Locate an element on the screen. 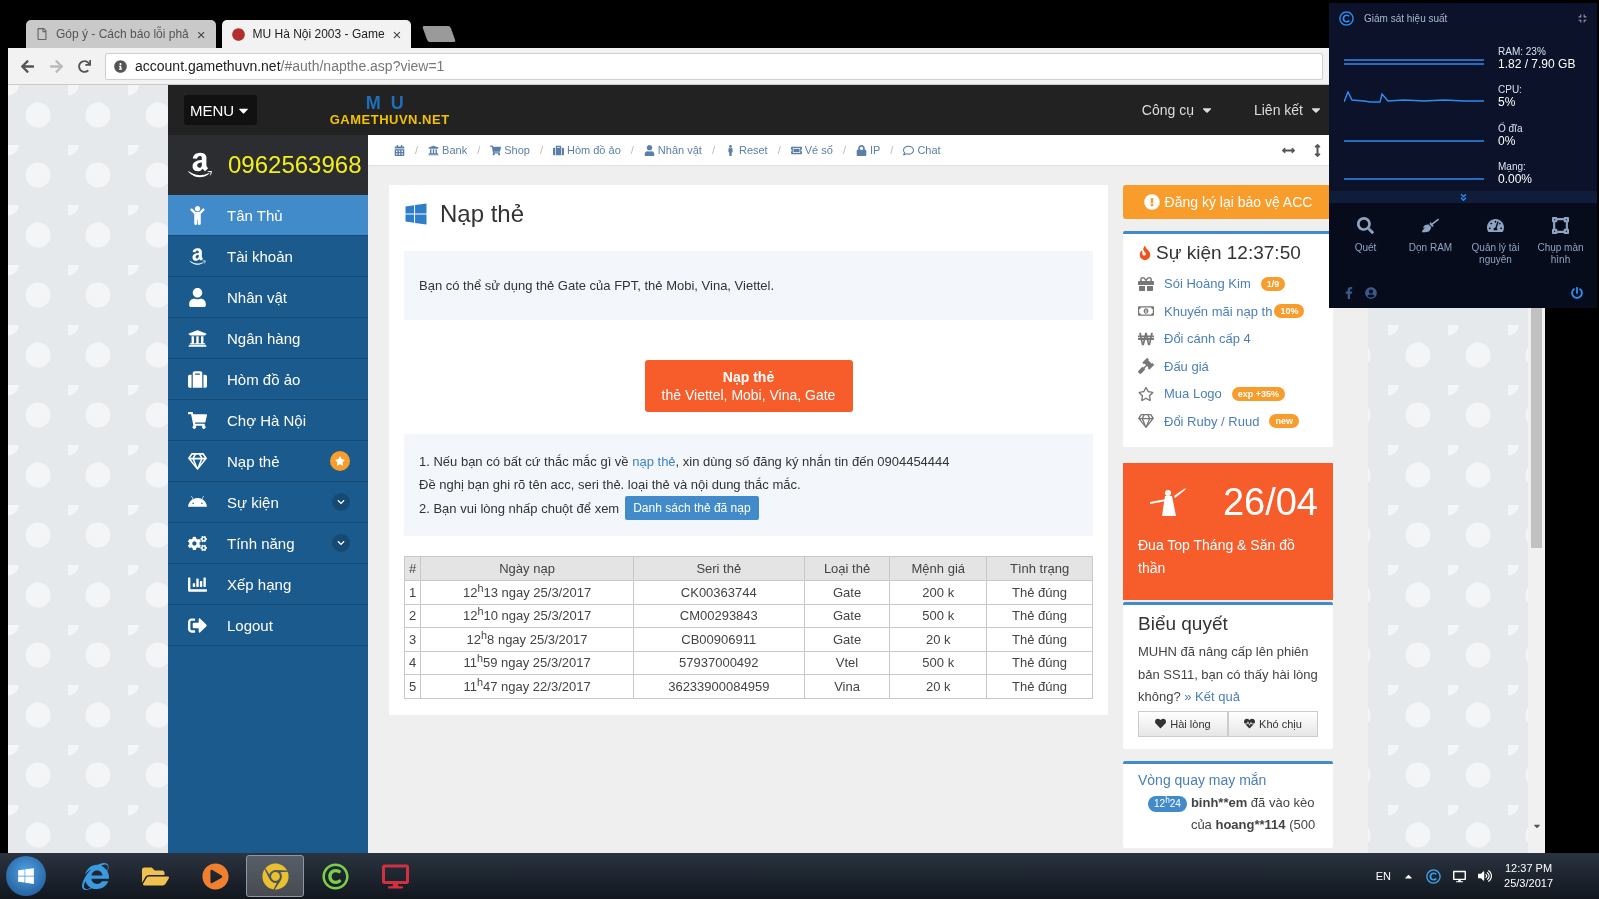 The width and height of the screenshot is (1599, 899). monitor-action-button: Dọn RAM is located at coordinates (1430, 235).